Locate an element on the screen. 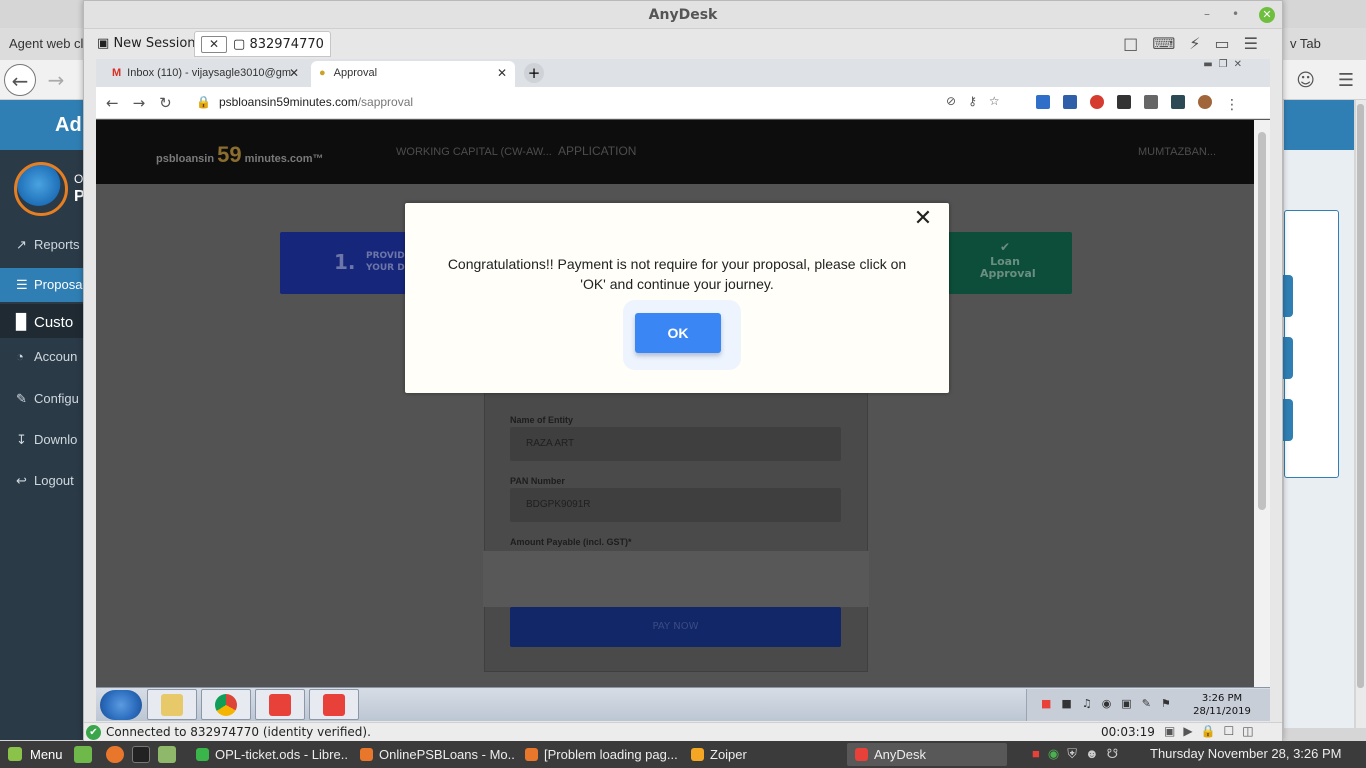 The height and width of the screenshot is (768, 1366). volume-icon: ♫ is located at coordinates (1092, 703).